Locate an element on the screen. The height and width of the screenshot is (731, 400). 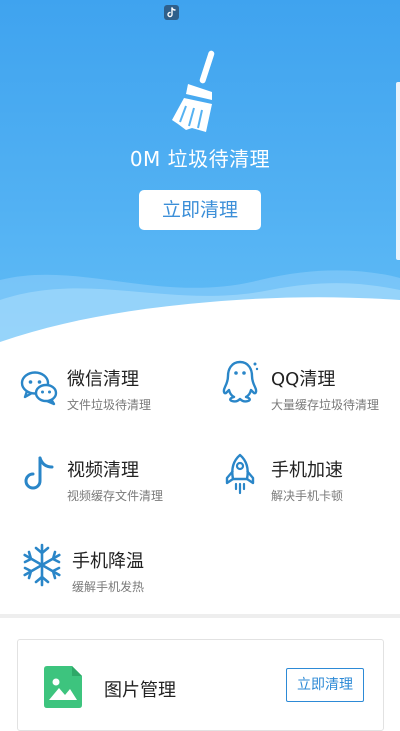
wechat-clean-item: 微信清理 文件垃圾待清理 is located at coordinates (110, 395).